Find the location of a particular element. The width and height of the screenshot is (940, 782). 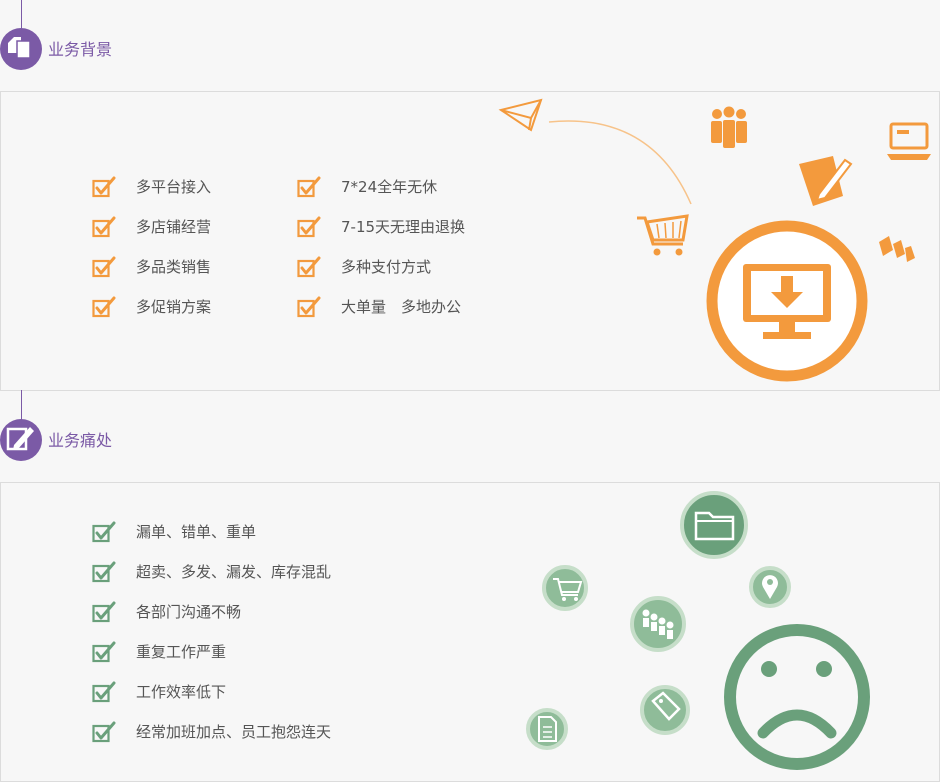

section-title-background: 业务背景 is located at coordinates (80, 49).